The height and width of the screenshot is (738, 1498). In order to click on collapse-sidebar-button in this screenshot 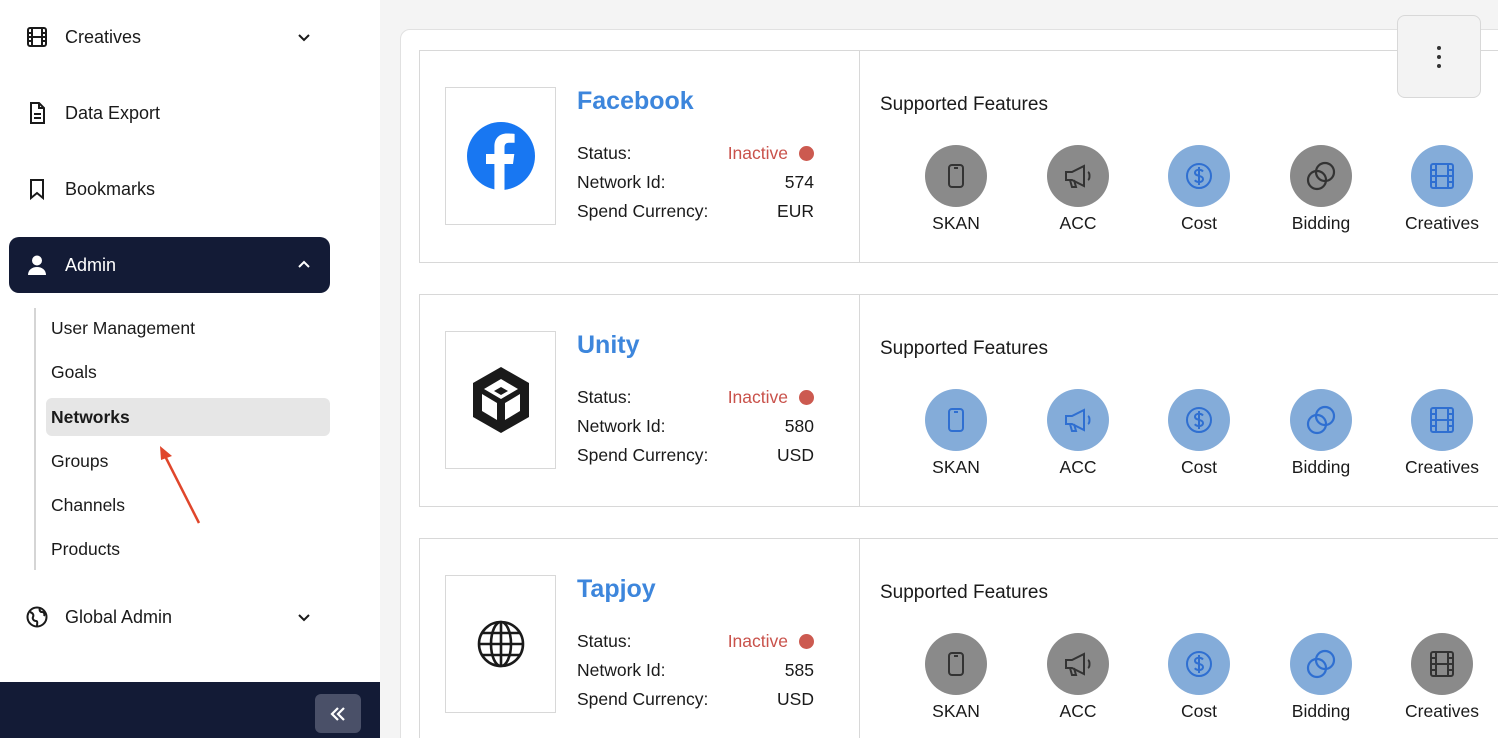, I will do `click(338, 713)`.